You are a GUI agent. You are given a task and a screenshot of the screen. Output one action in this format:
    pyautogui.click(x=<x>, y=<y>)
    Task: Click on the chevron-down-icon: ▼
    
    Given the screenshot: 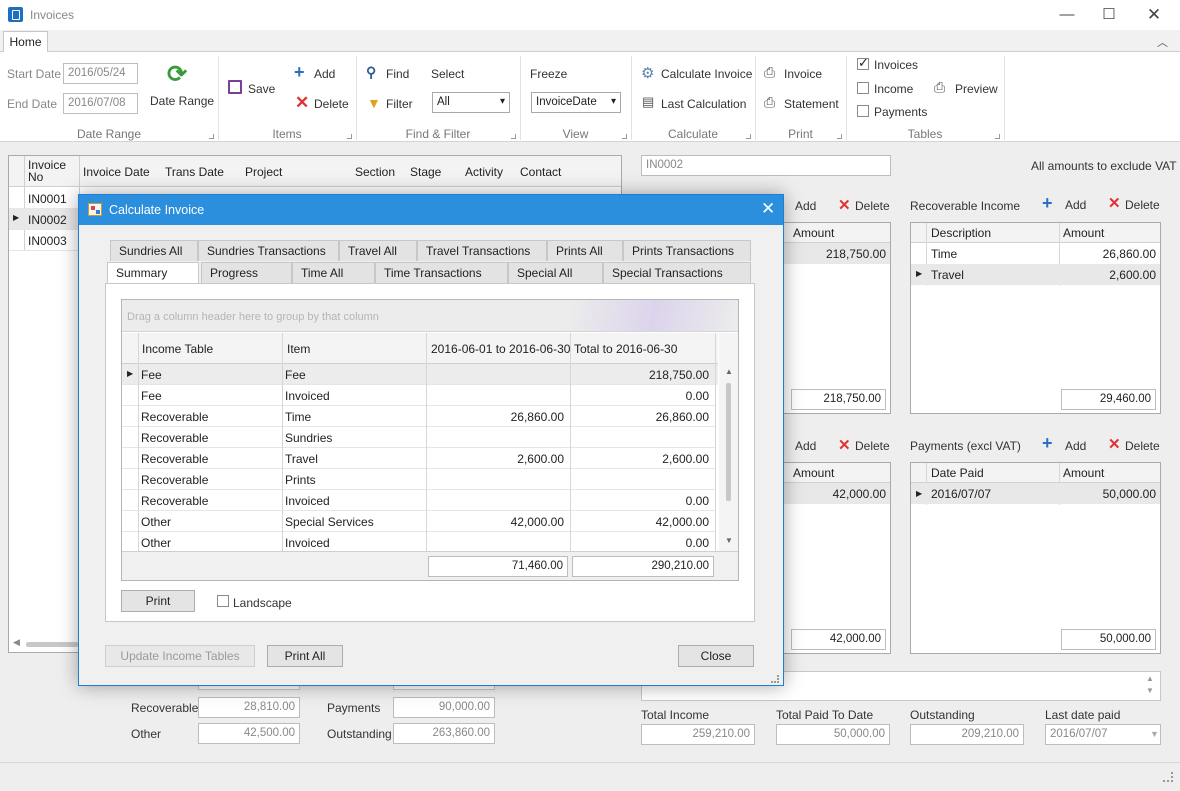 What is the action you would take?
    pyautogui.click(x=1154, y=734)
    